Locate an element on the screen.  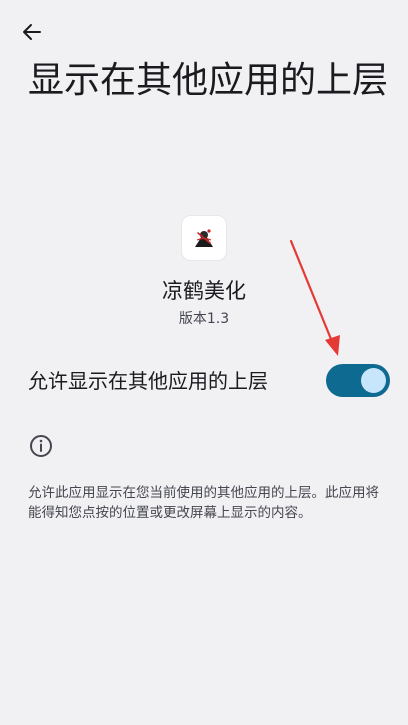
arrow-left-icon is located at coordinates (32, 32).